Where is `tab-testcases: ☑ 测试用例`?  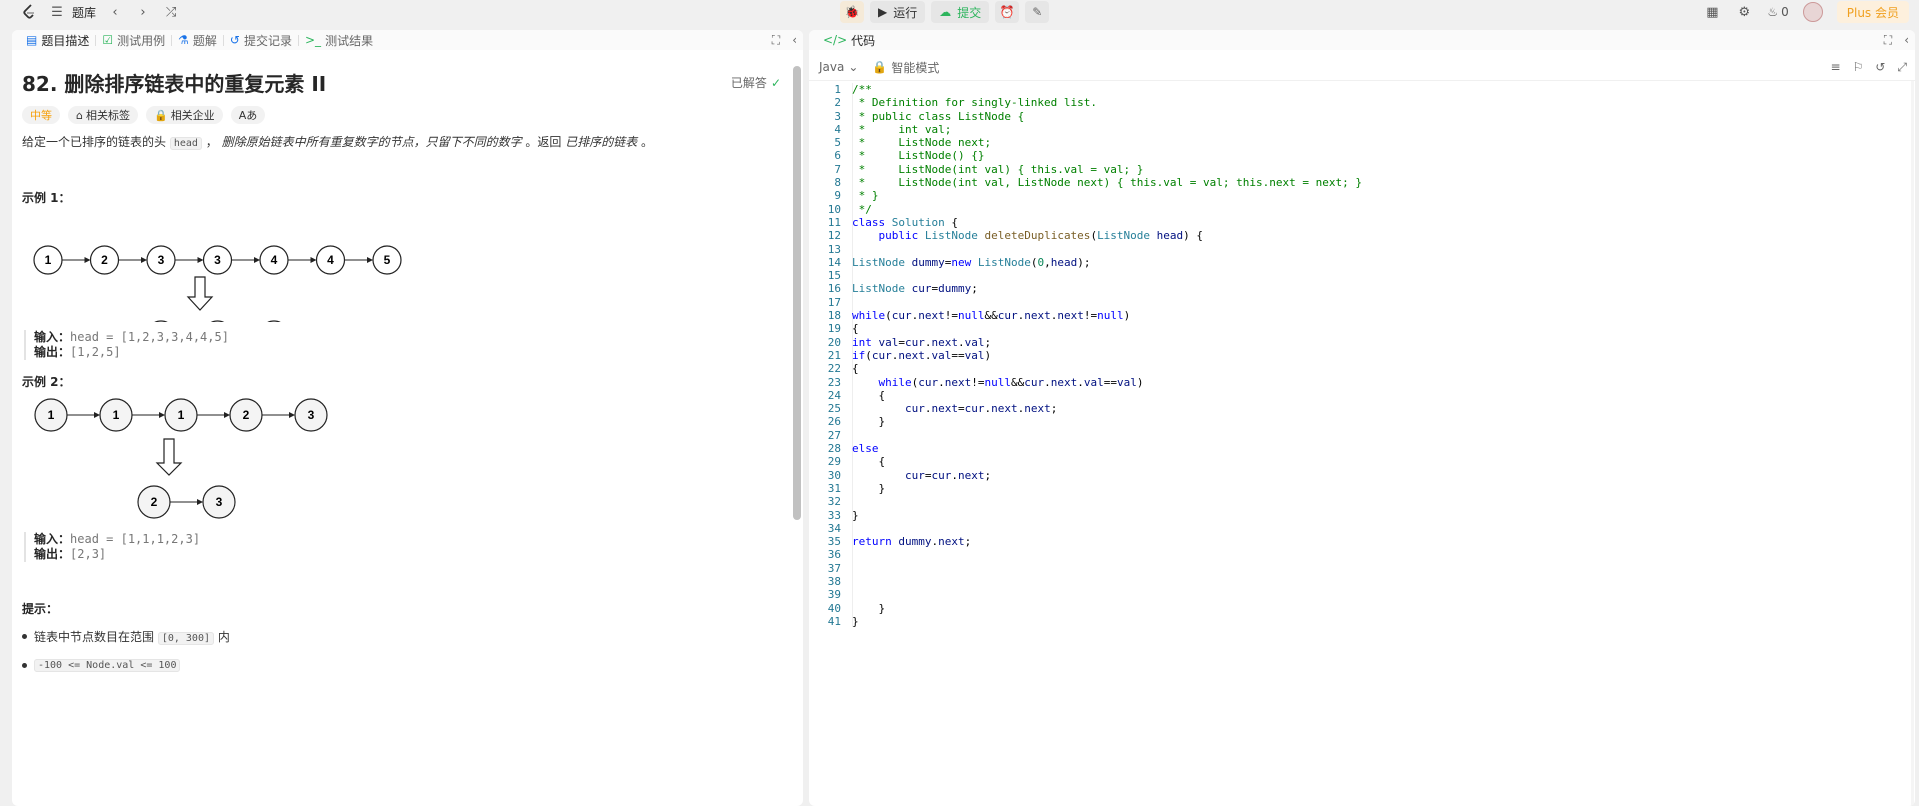 tab-testcases: ☑ 测试用例 is located at coordinates (133, 40).